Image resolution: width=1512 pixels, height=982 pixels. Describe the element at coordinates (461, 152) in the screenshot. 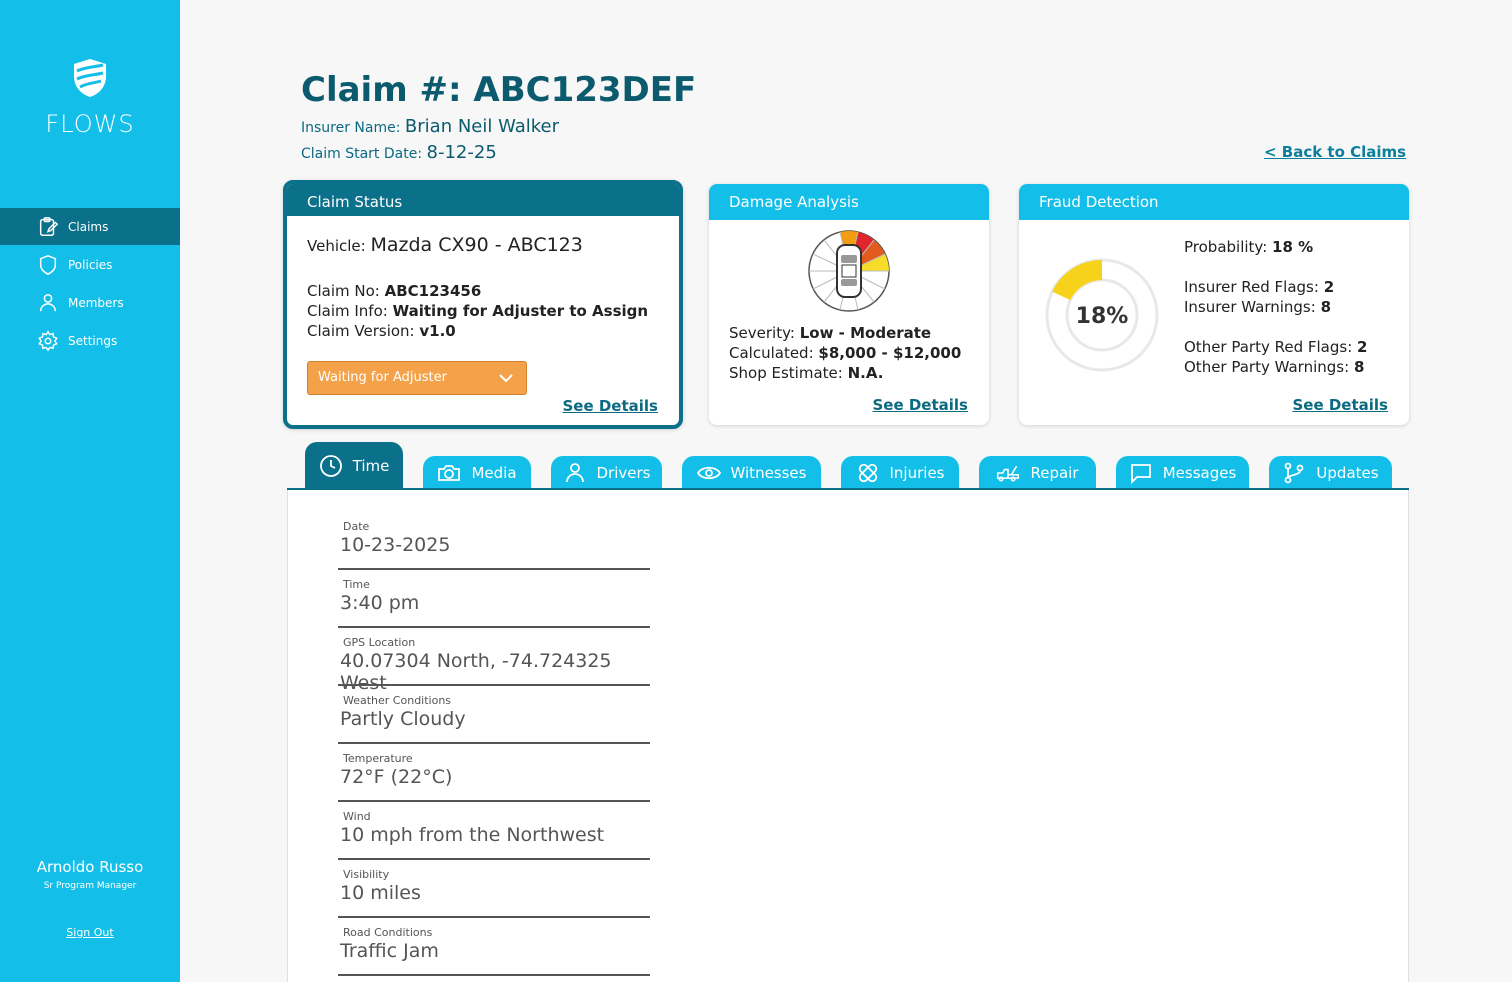

I see `claim-start-value: 8-12-25` at that location.